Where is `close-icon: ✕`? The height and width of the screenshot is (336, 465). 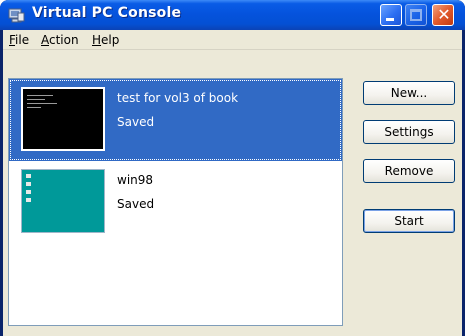 close-icon: ✕ is located at coordinates (444, 14).